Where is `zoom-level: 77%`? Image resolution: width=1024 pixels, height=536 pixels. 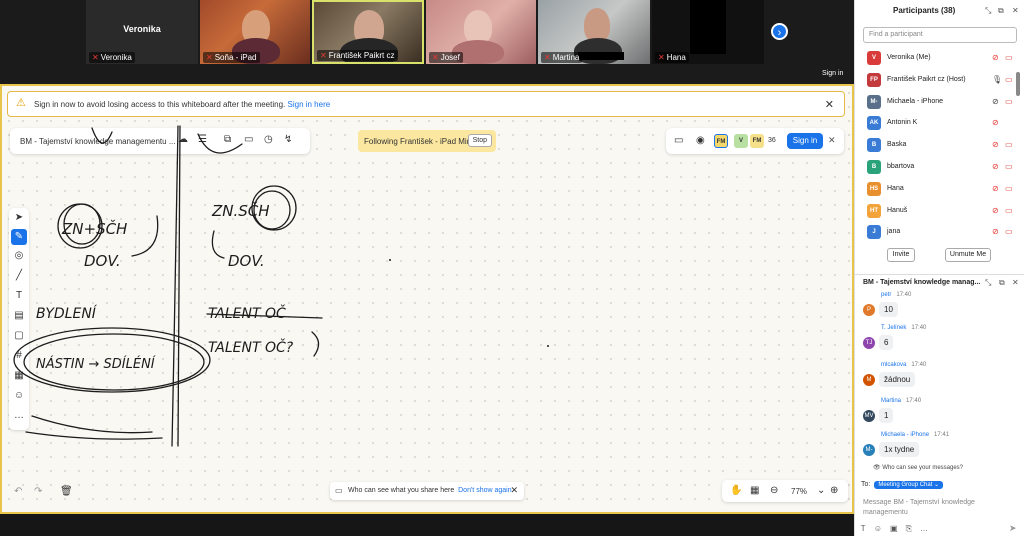 zoom-level: 77% is located at coordinates (799, 491).